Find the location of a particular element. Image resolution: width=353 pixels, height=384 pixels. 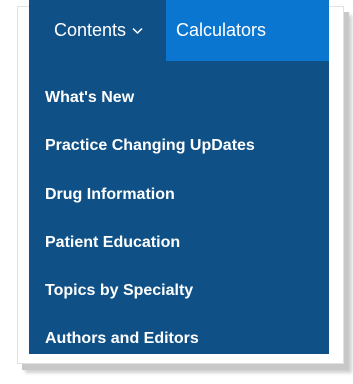

menu-item-practice-changing-updates: Practice Changing UpDates is located at coordinates (179, 157).